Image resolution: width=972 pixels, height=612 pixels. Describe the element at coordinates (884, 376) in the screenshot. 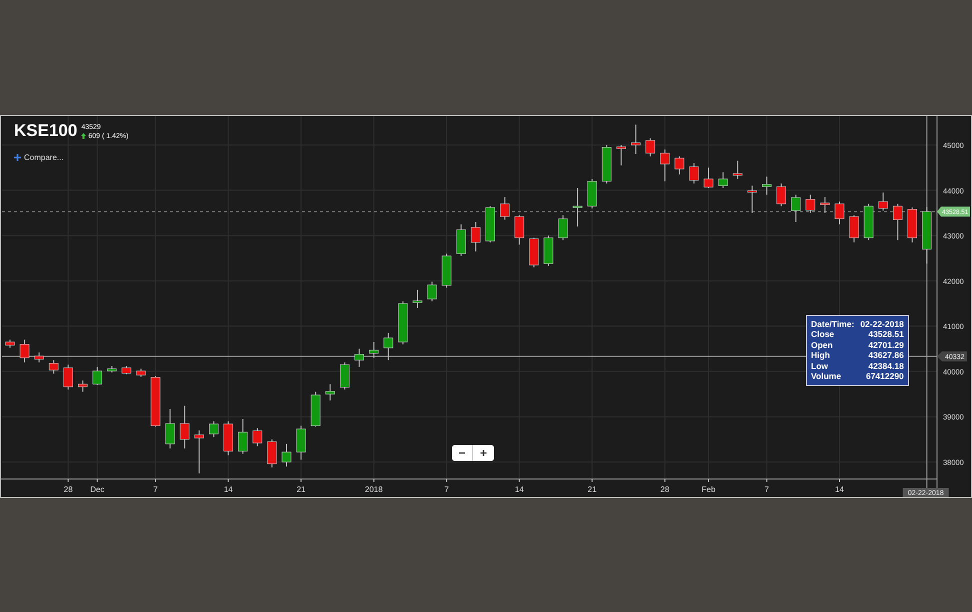

I see `tooltip-value: 67412290` at that location.